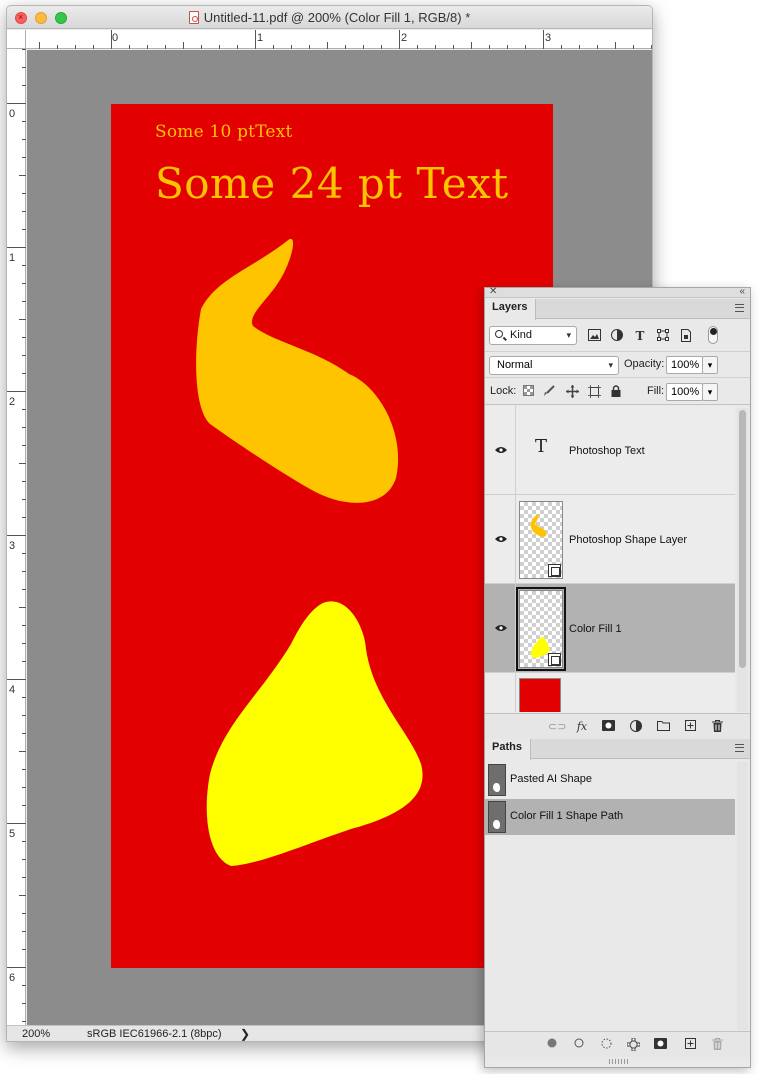 This screenshot has height=1074, width=761. What do you see at coordinates (690, 1045) in the screenshot?
I see `new-path-icon` at bounding box center [690, 1045].